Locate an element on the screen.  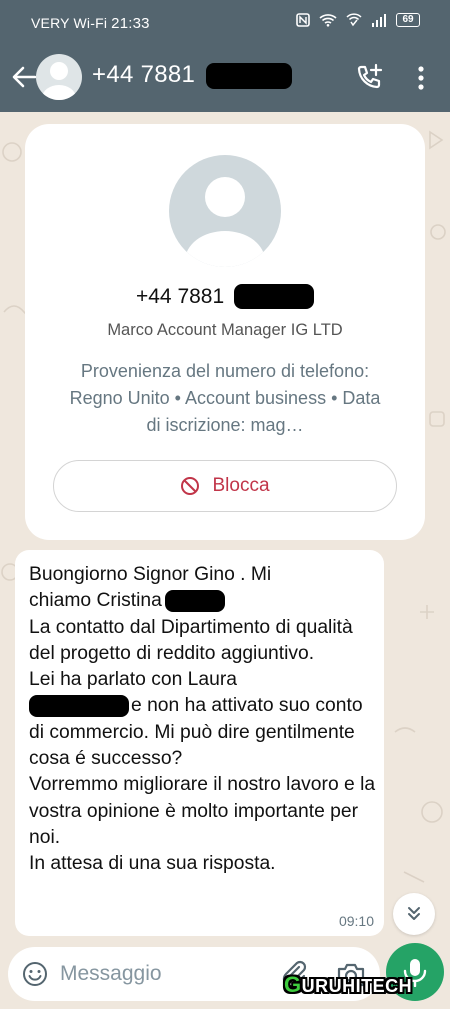
more-options-icon is located at coordinates (421, 78).